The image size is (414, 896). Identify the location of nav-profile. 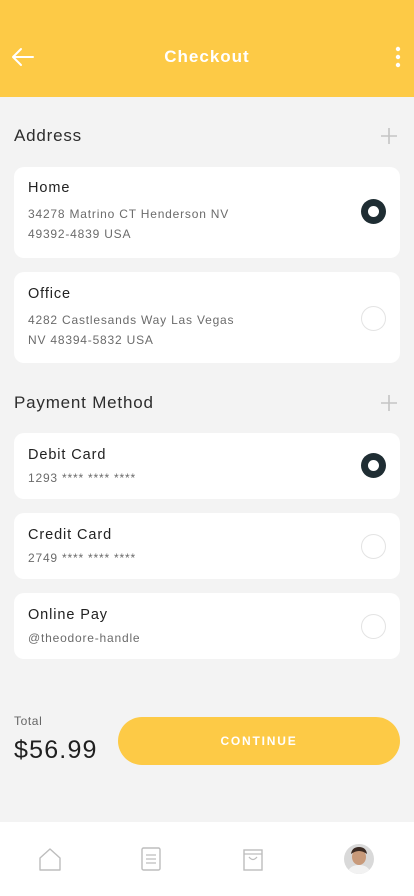
(359, 859).